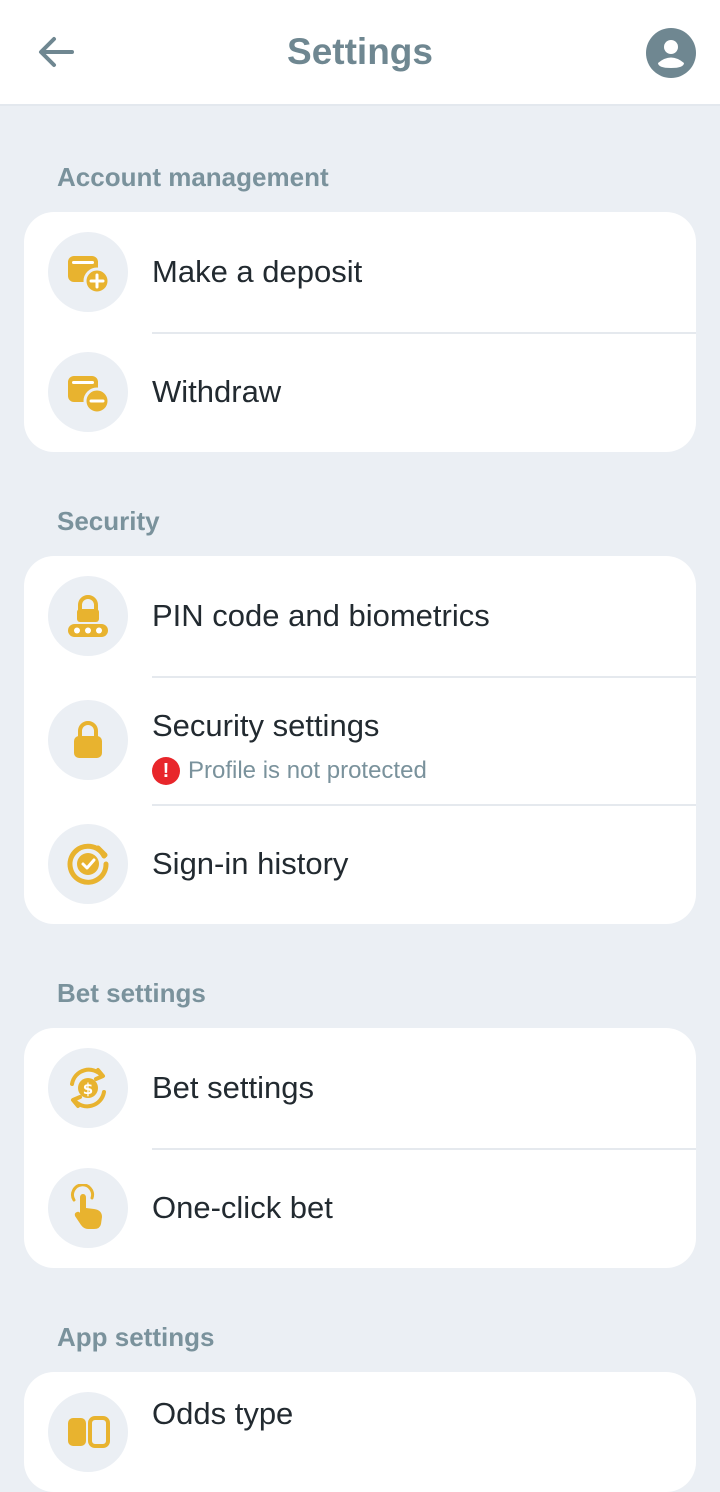 The width and height of the screenshot is (720, 1492). I want to click on security-status: ! Profile is not protected, so click(289, 771).